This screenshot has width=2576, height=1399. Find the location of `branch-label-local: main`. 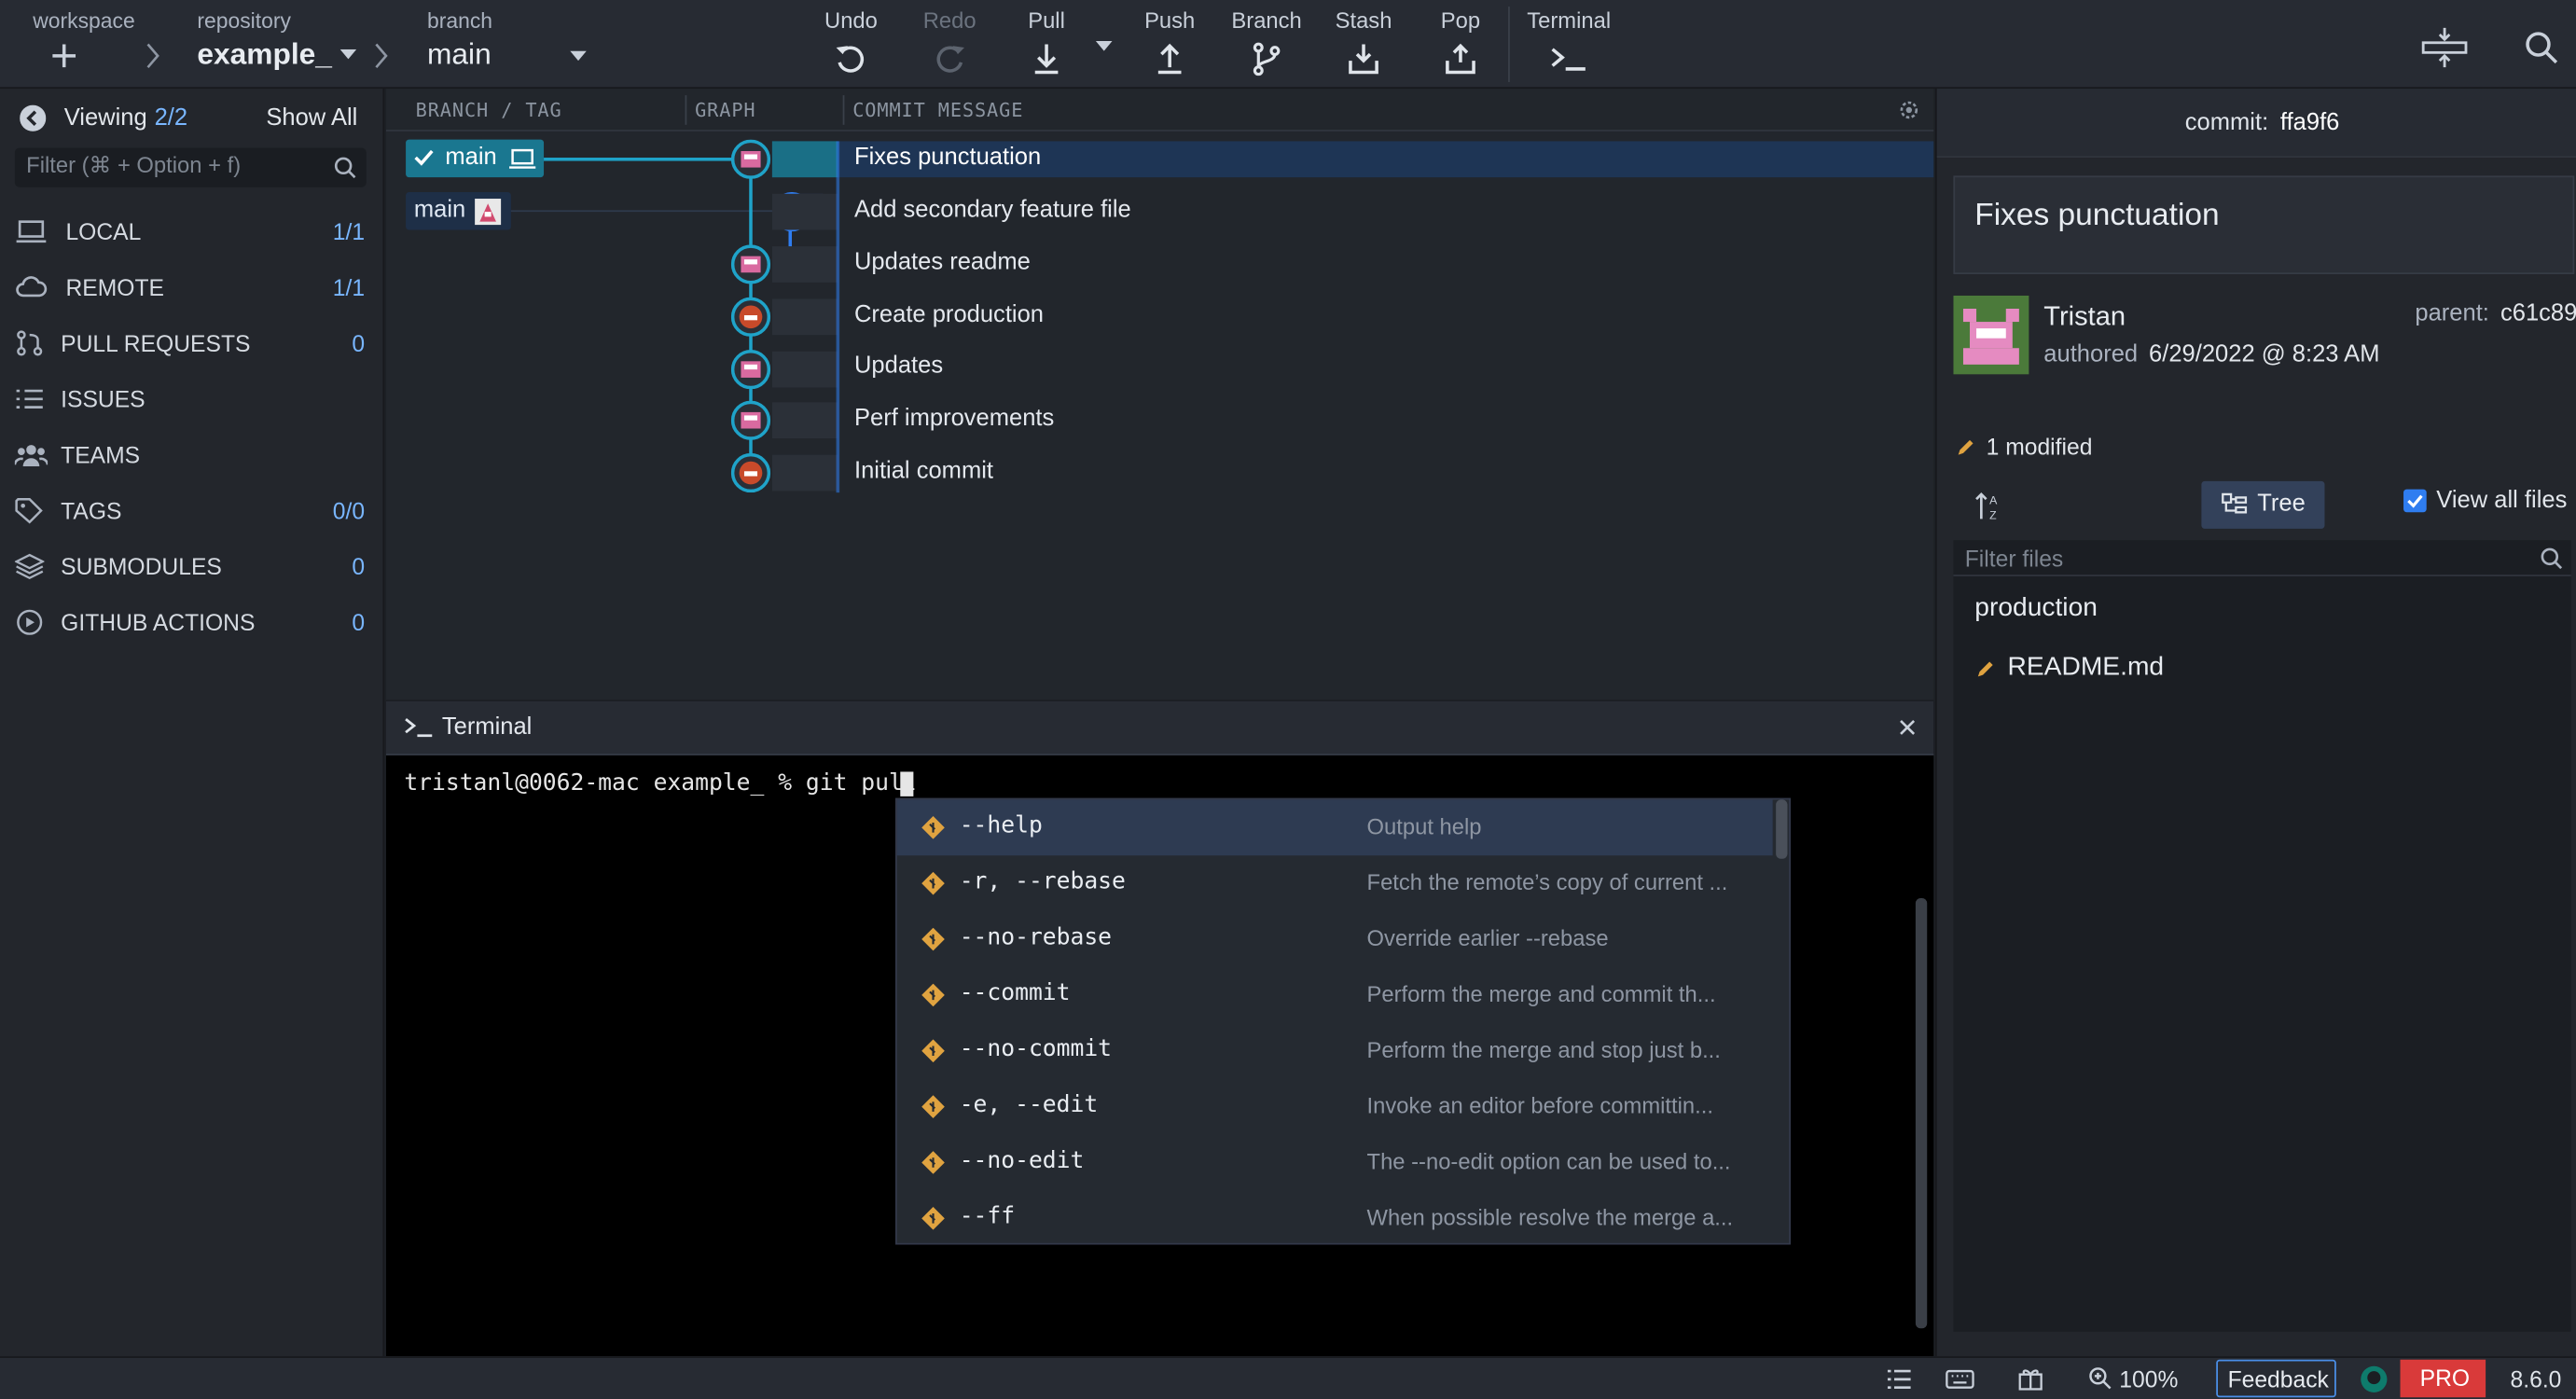

branch-label-local: main is located at coordinates (475, 158).